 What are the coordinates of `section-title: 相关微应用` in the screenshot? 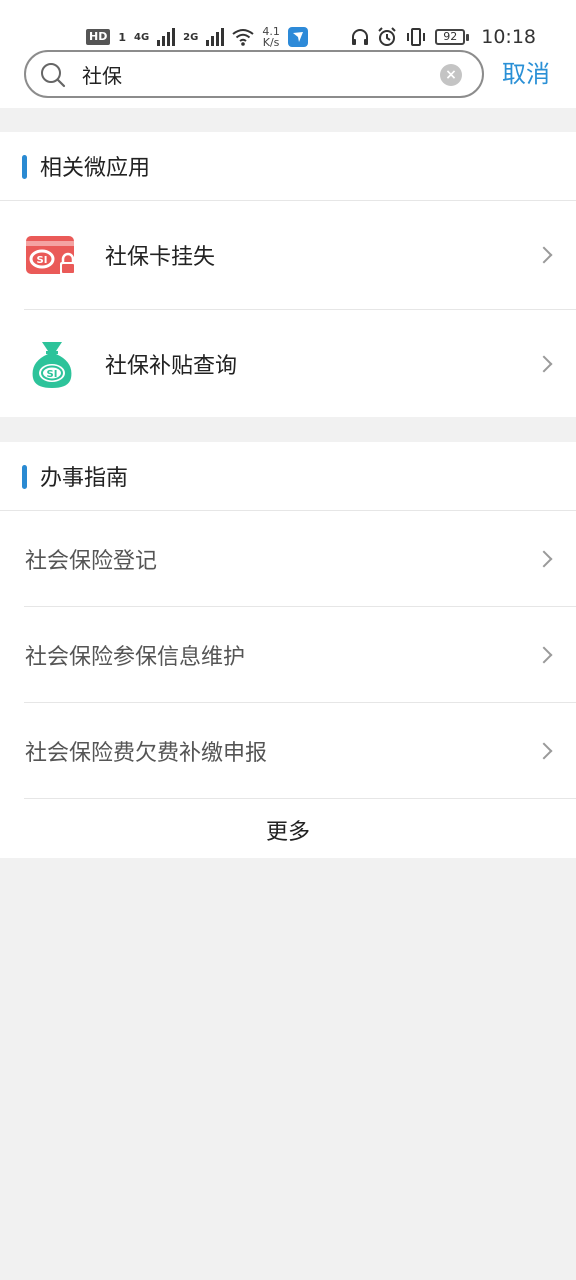 It's located at (288, 166).